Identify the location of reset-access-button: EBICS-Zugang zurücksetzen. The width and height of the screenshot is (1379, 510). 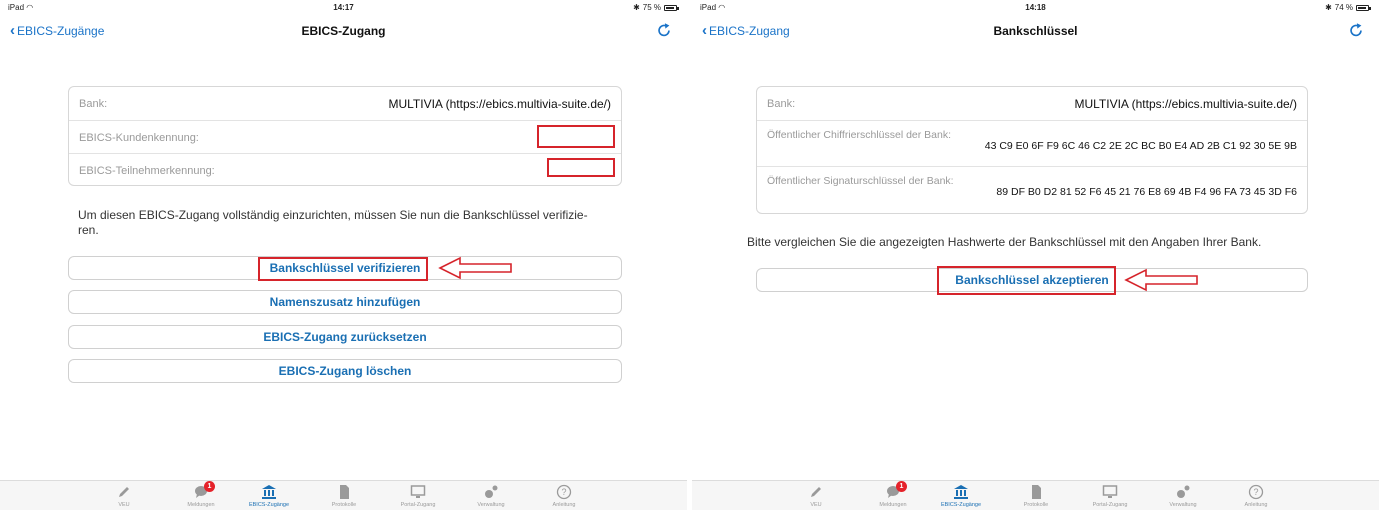
(345, 337).